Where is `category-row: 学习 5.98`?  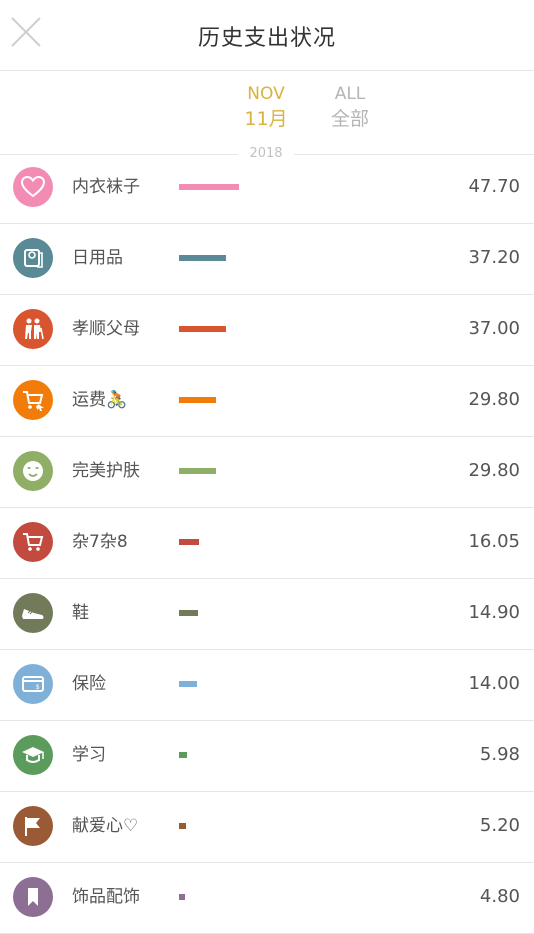 category-row: 学习 5.98 is located at coordinates (267, 756).